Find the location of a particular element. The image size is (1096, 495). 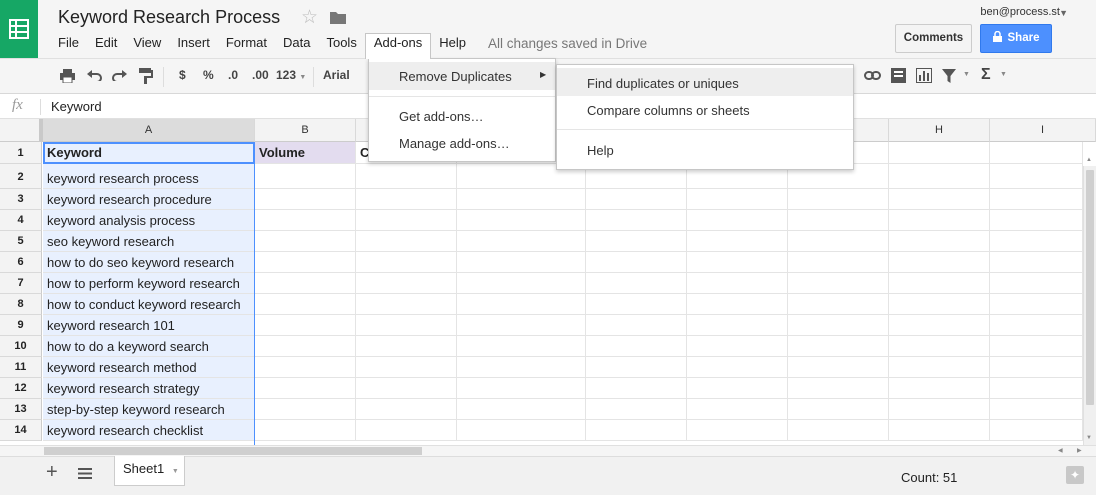

cell-keyword: keyword research strategy is located at coordinates (149, 388).